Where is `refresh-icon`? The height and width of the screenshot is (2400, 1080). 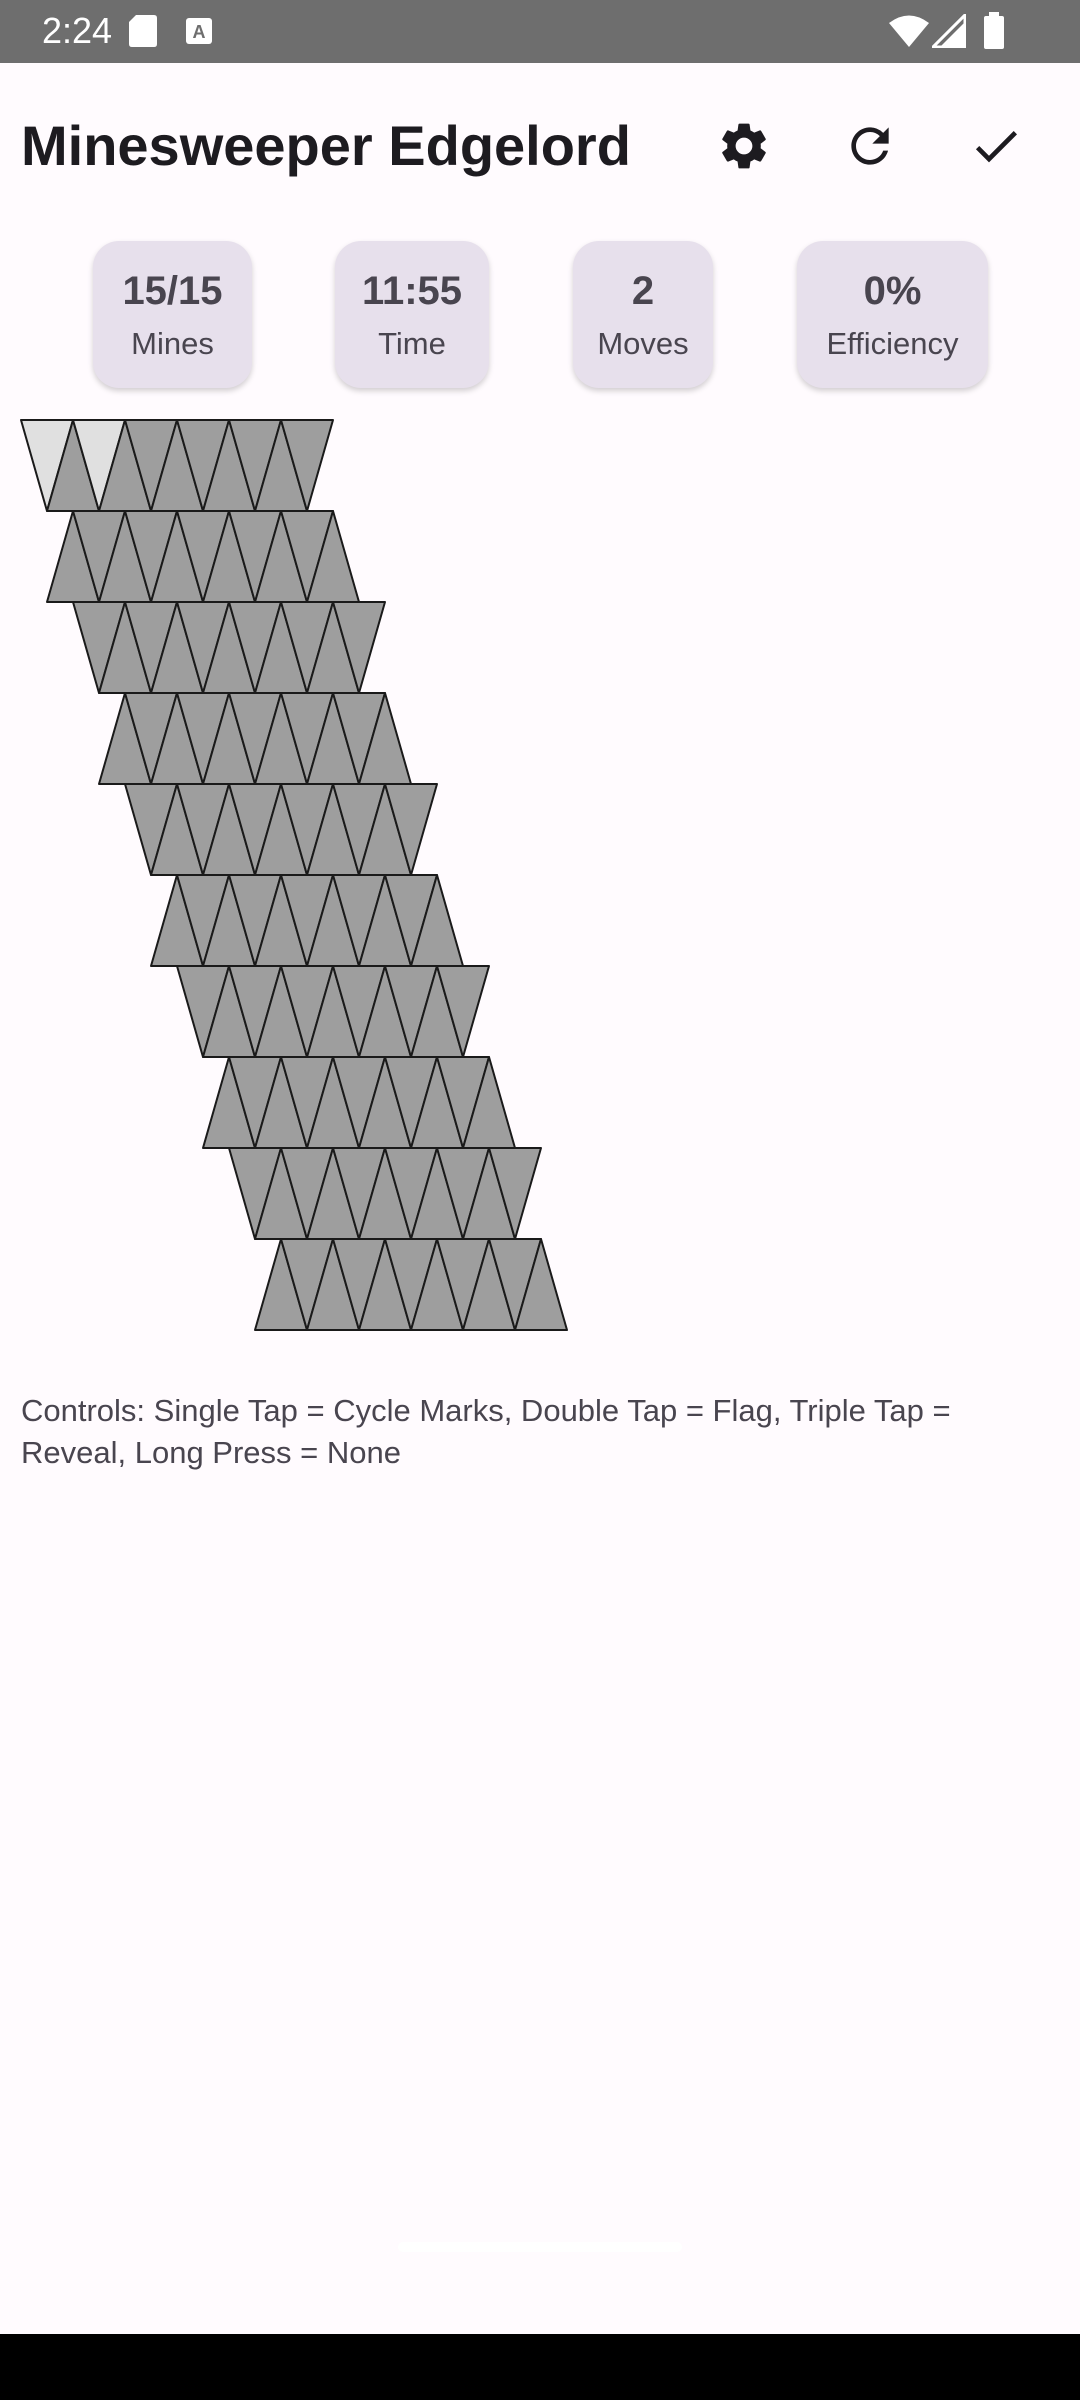 refresh-icon is located at coordinates (870, 148).